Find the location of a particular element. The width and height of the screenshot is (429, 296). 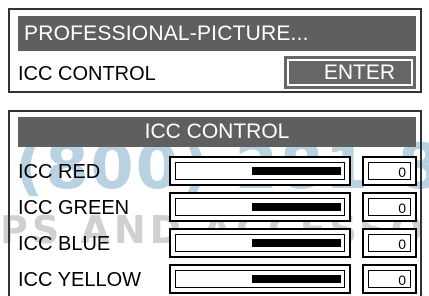

icc-green-slider is located at coordinates (260, 207).